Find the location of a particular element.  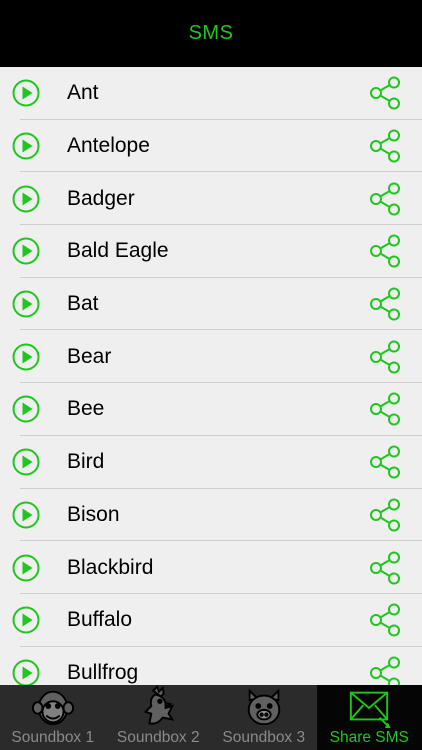

list-item: Ant is located at coordinates (211, 93).